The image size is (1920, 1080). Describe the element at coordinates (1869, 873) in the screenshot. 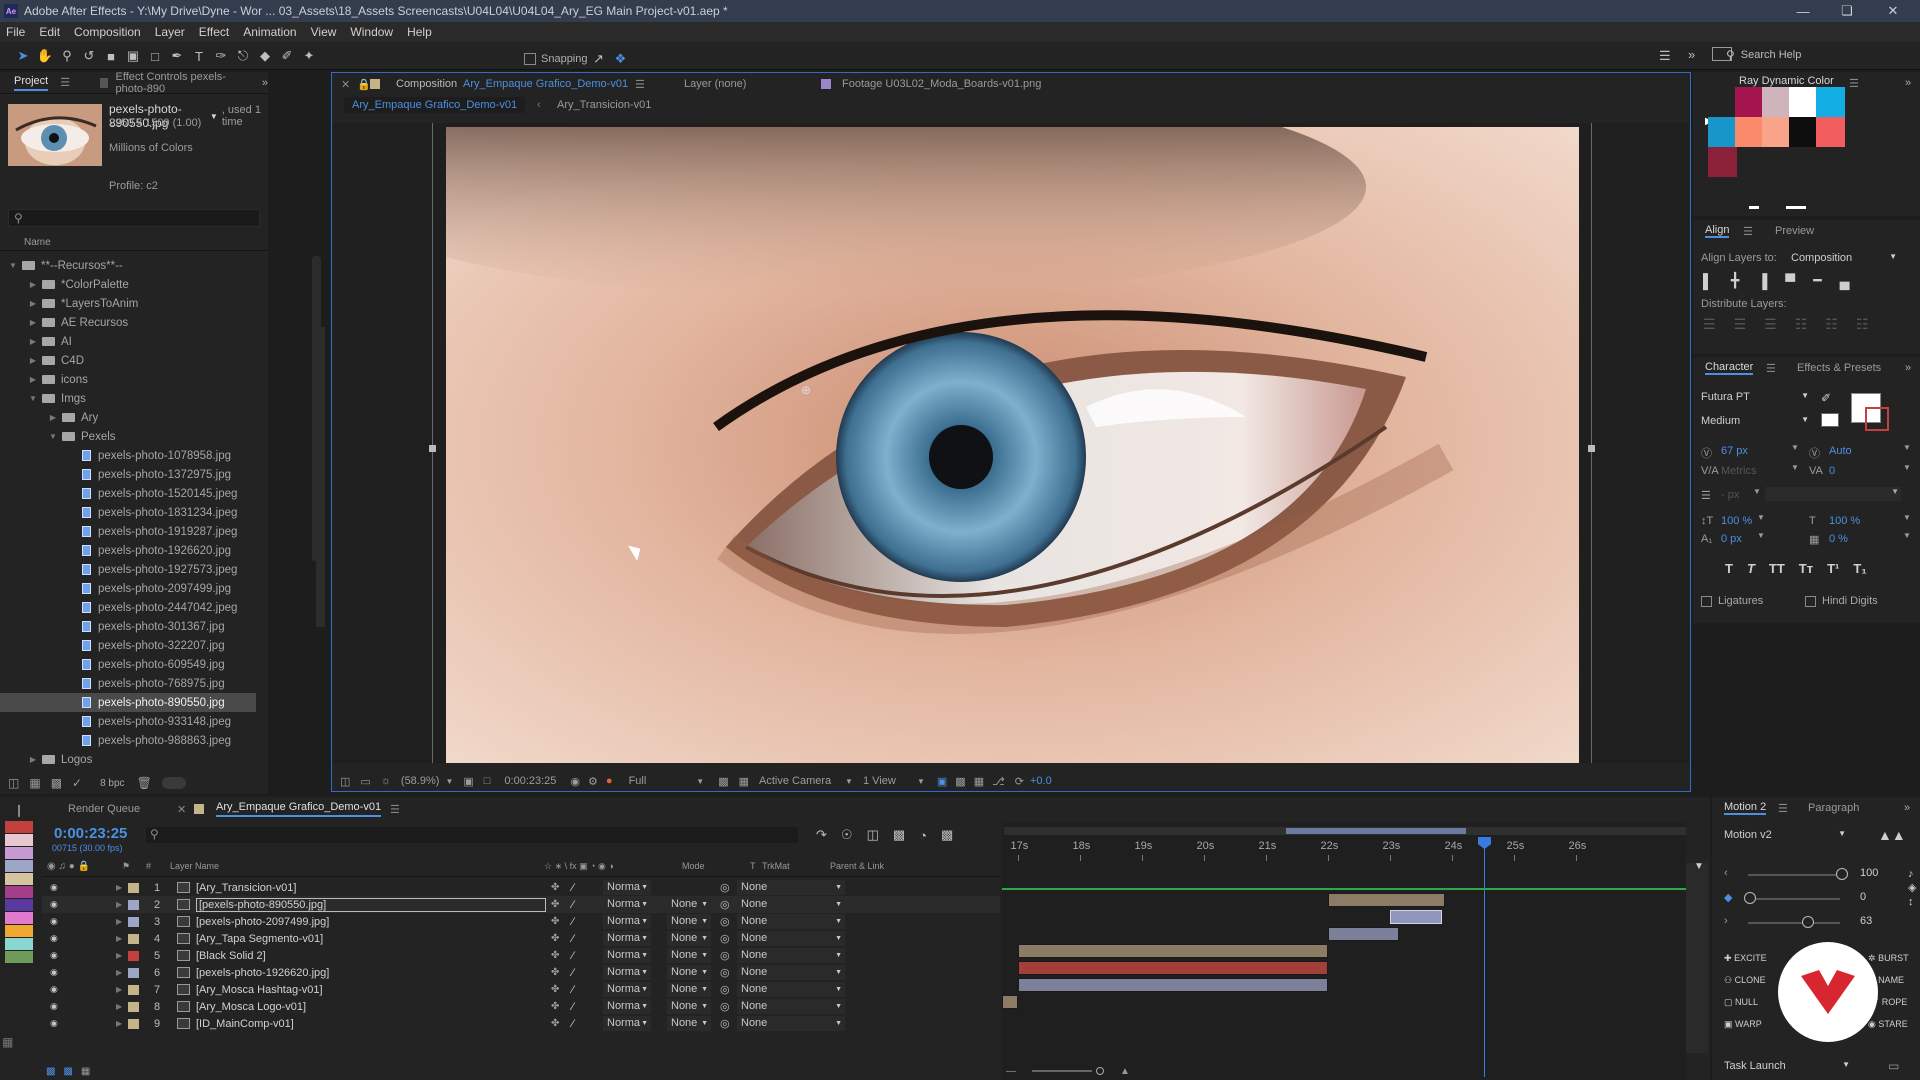

I see `slider-1-value: 100` at that location.